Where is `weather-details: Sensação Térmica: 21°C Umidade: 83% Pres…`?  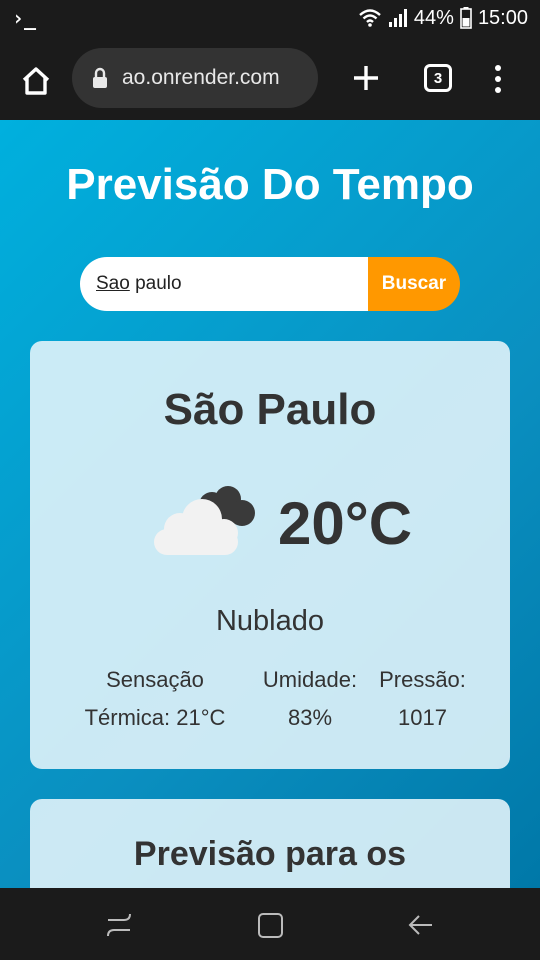 weather-details: Sensação Térmica: 21°C Umidade: 83% Pres… is located at coordinates (280, 701).